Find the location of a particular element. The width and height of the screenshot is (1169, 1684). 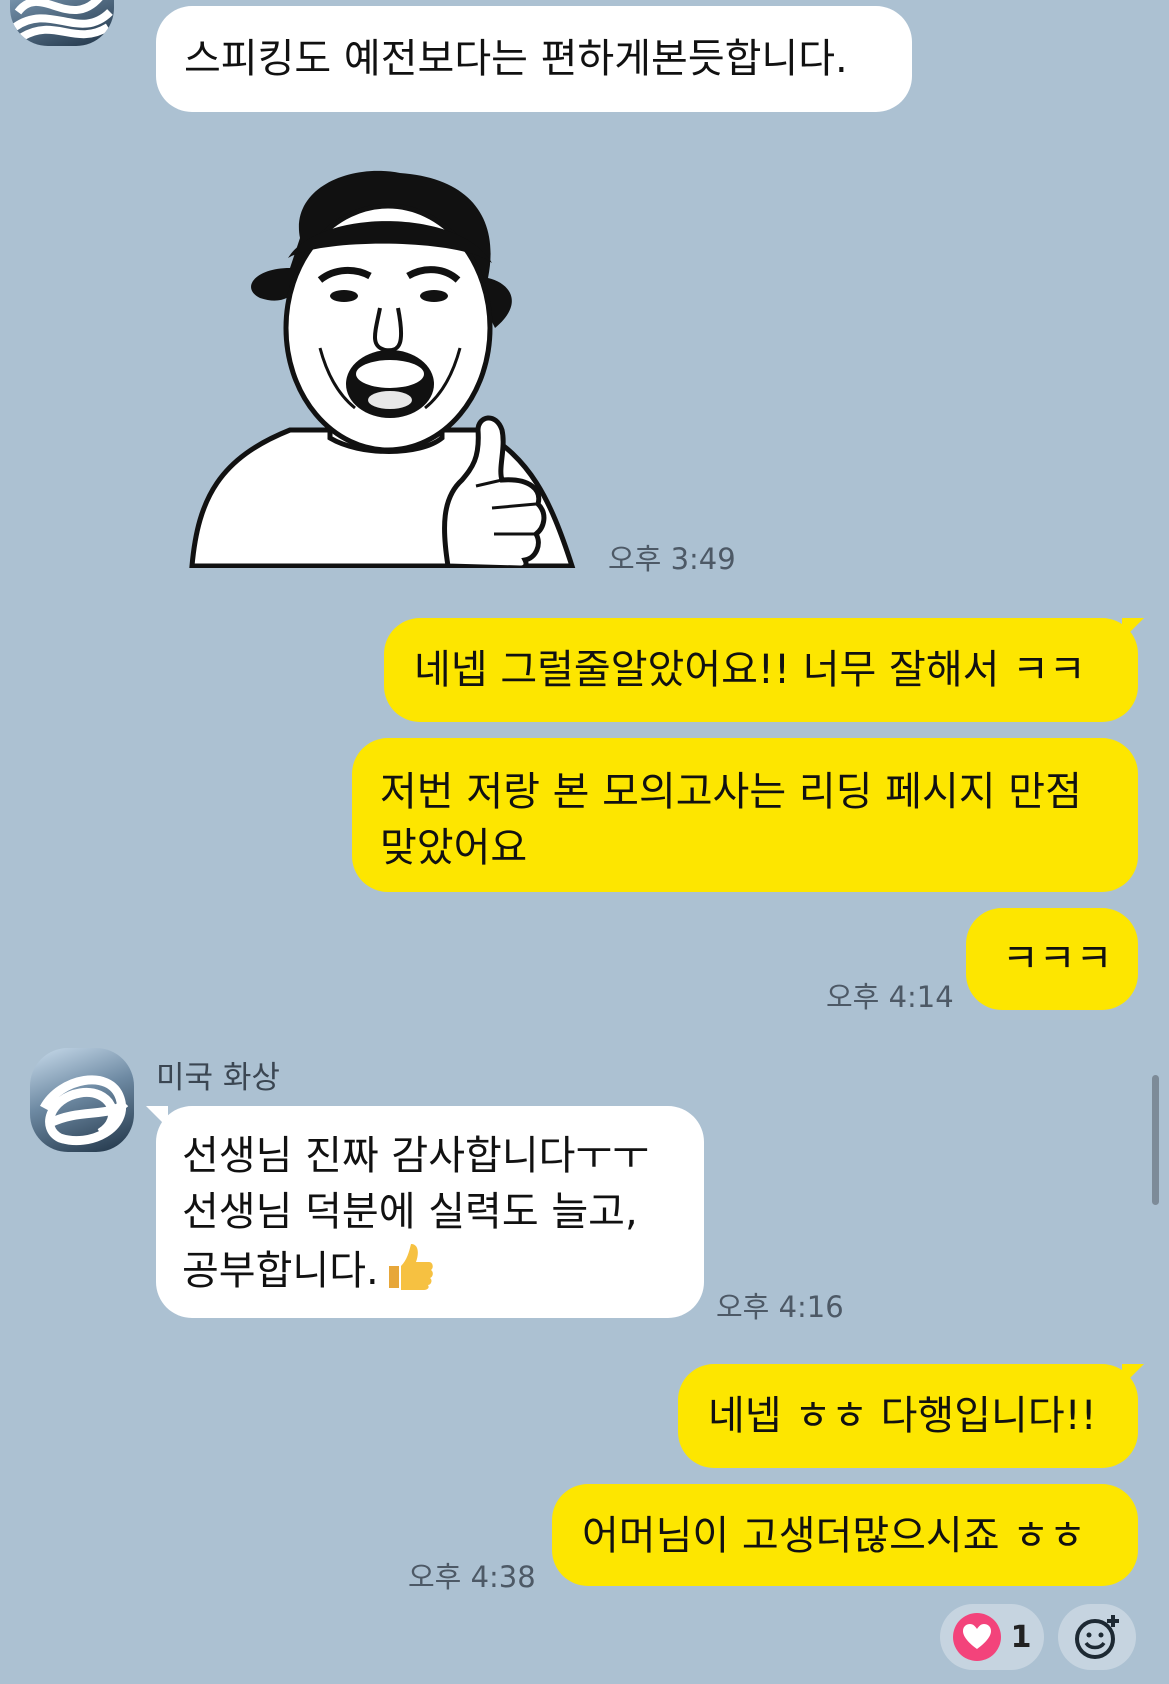

outgoing-message: 네넵 ㅎㅎ 다행입니다!! is located at coordinates (908, 1416).